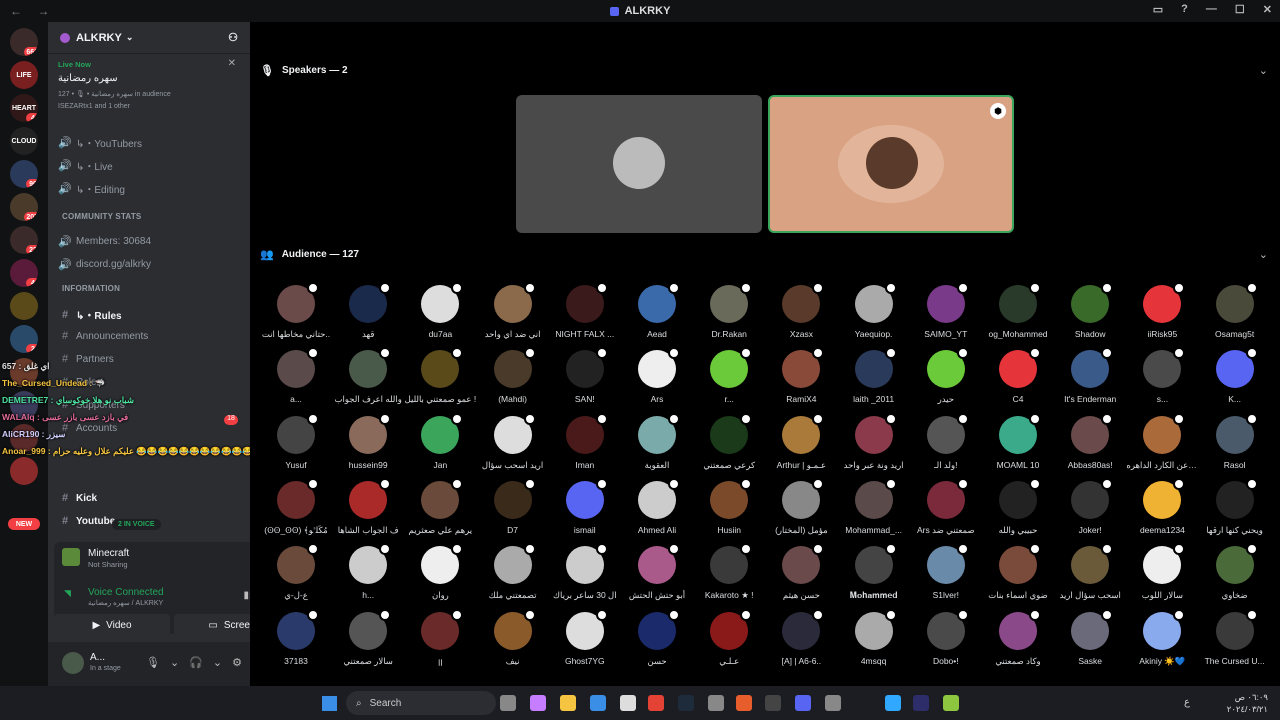 The width and height of the screenshot is (1280, 720). Describe the element at coordinates (1263, 70) in the screenshot. I see `collapse-icon: ⌄` at that location.